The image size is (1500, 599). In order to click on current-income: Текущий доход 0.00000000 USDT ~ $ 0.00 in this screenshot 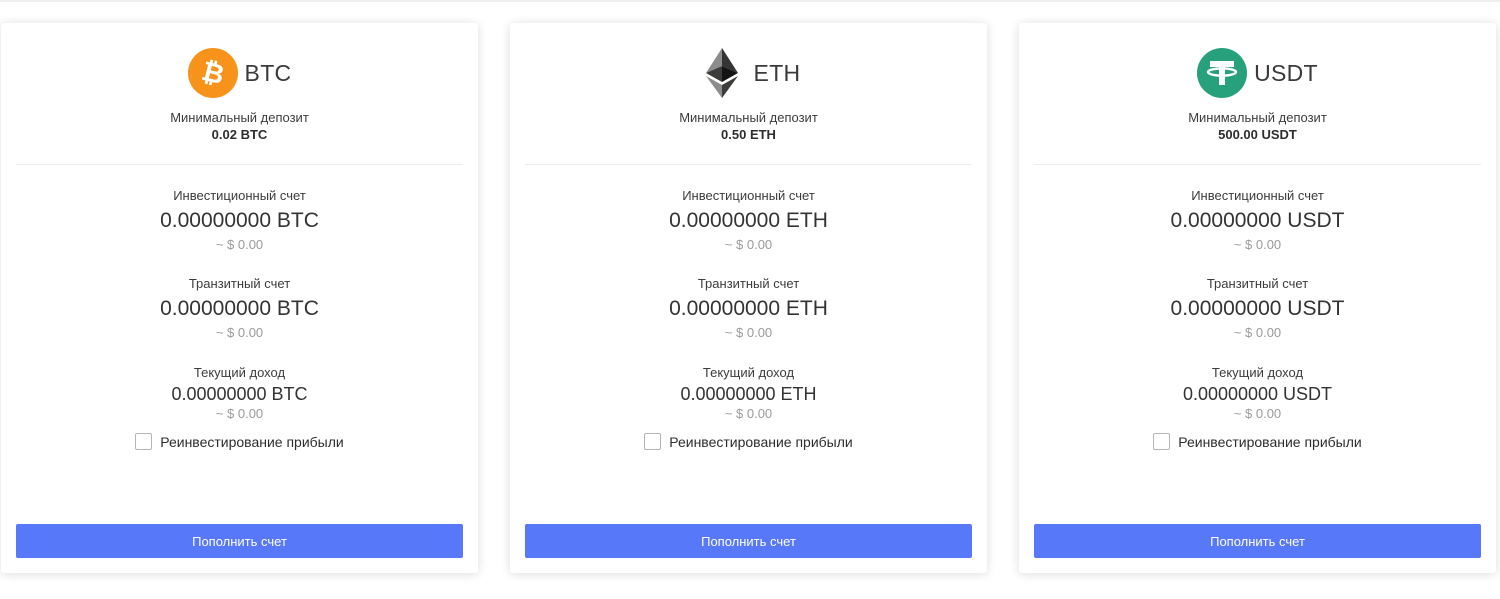, I will do `click(1257, 393)`.